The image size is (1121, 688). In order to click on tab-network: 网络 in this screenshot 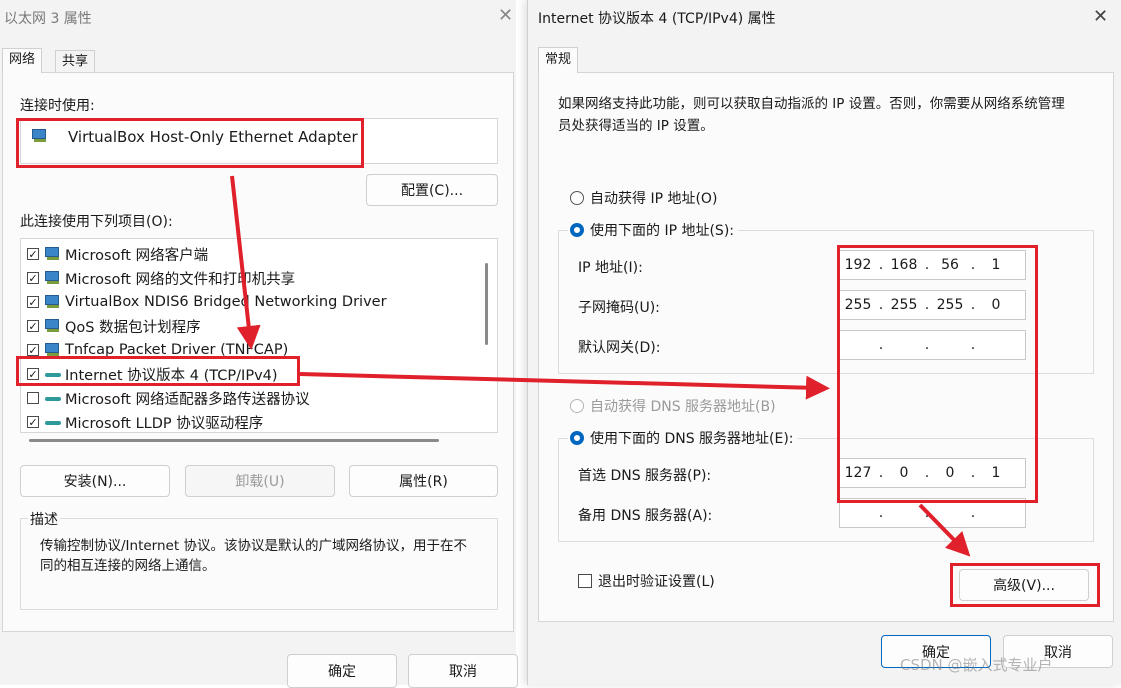, I will do `click(22, 60)`.